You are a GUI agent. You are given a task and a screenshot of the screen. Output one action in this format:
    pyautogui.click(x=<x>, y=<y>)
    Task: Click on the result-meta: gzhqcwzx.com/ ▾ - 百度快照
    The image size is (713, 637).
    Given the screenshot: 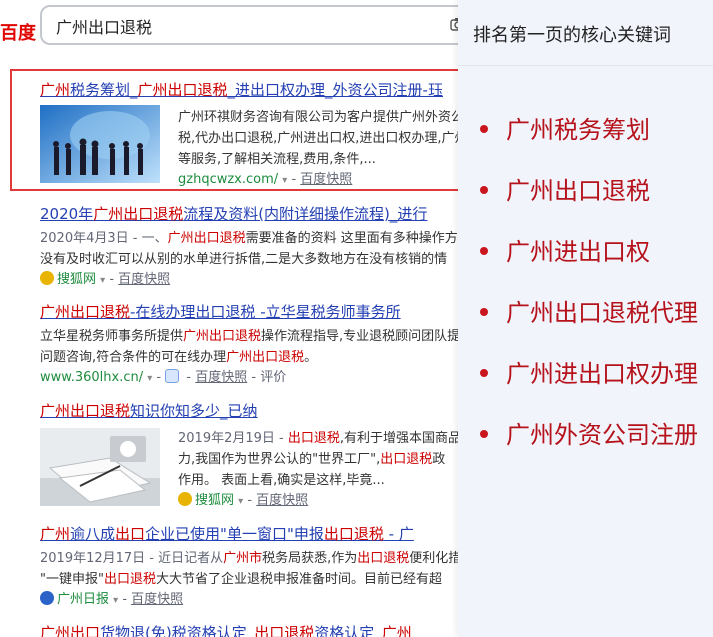 What is the action you would take?
    pyautogui.click(x=265, y=179)
    